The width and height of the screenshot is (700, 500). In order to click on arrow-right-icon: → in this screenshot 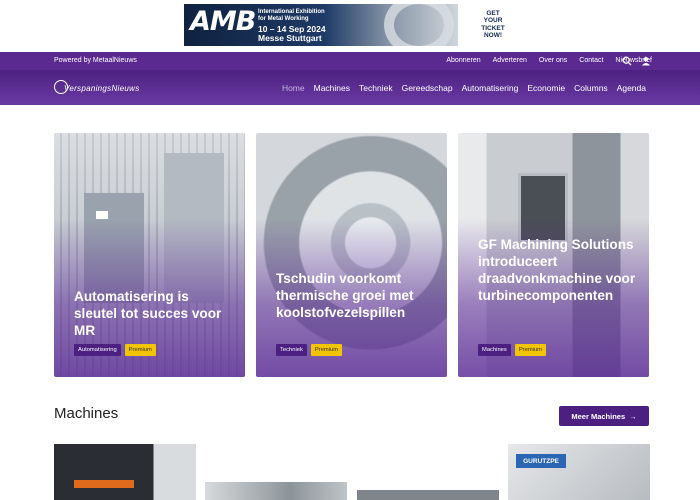, I will do `click(633, 416)`.